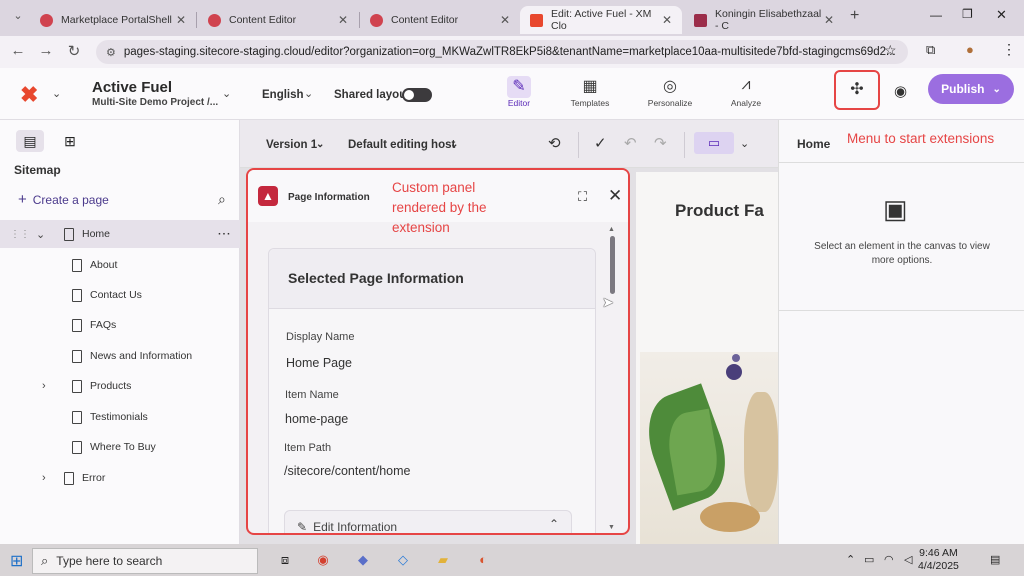 This screenshot has height=576, width=1024. What do you see at coordinates (120, 356) in the screenshot?
I see `tree-item-news: News and Information` at bounding box center [120, 356].